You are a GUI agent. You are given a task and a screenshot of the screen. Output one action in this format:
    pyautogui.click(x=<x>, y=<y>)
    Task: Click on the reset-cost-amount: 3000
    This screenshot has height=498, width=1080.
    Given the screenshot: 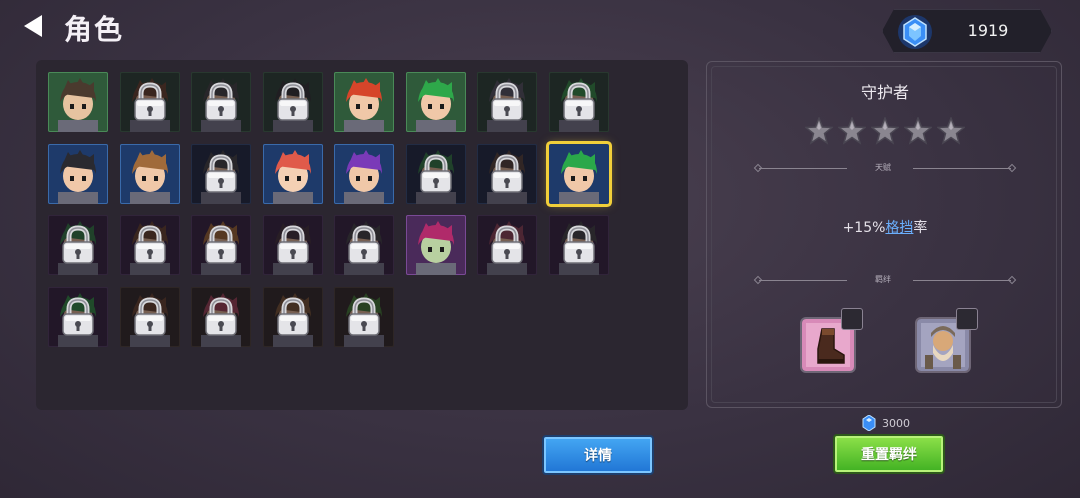 What is the action you would take?
    pyautogui.click(x=896, y=423)
    